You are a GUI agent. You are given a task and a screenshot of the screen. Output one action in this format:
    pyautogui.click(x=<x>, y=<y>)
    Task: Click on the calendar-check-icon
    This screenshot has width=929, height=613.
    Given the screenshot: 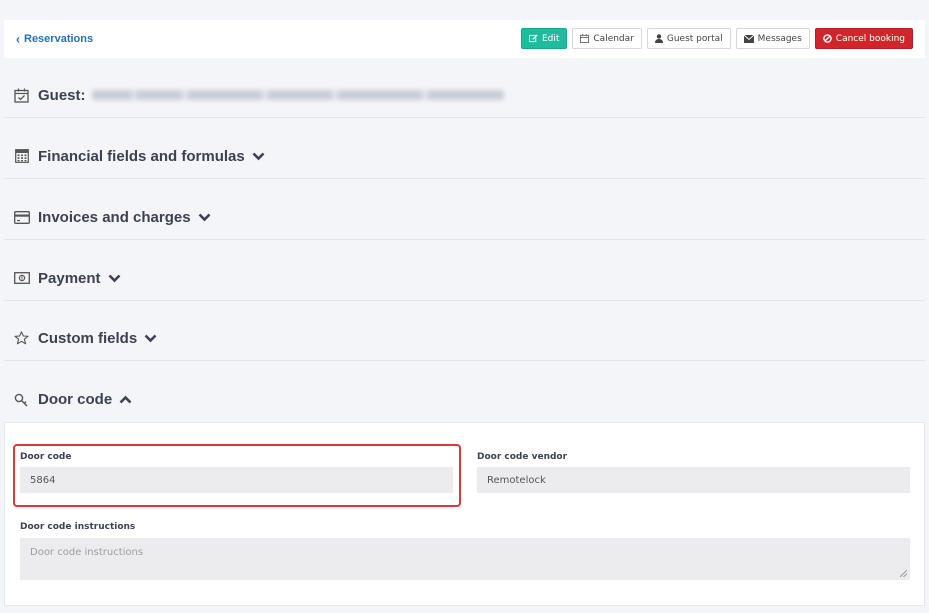 What is the action you would take?
    pyautogui.click(x=21, y=95)
    